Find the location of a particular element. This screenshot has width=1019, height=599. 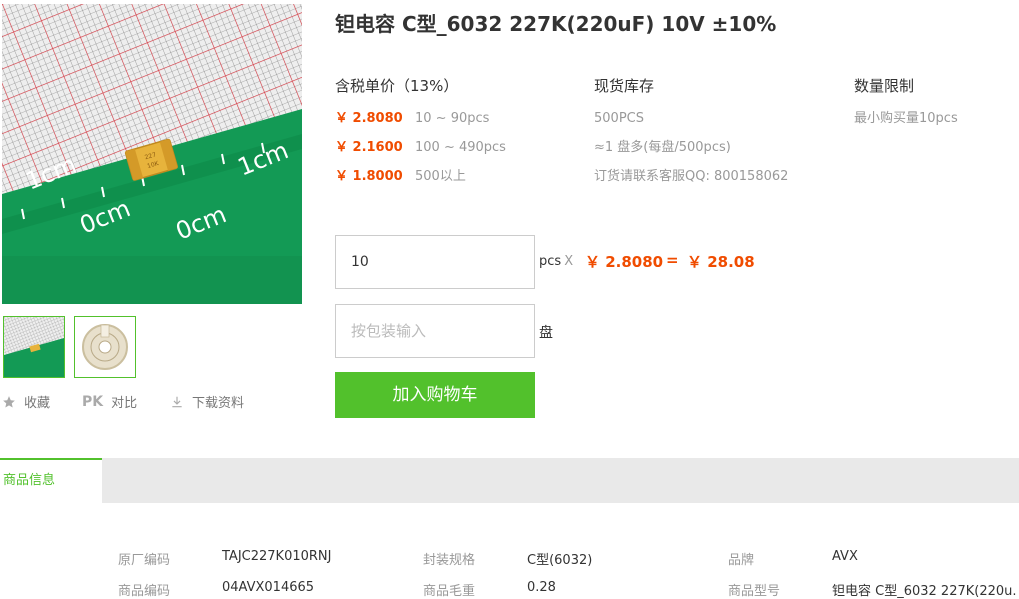

spec-value: 0.28 is located at coordinates (541, 587).